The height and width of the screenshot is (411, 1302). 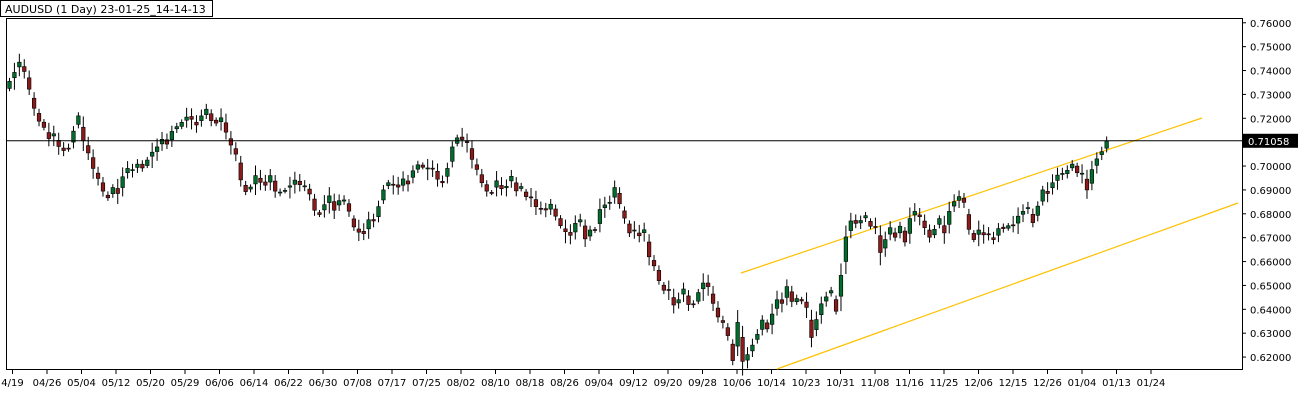 I want to click on current-price-marker: 0.71058, so click(x=1270, y=140).